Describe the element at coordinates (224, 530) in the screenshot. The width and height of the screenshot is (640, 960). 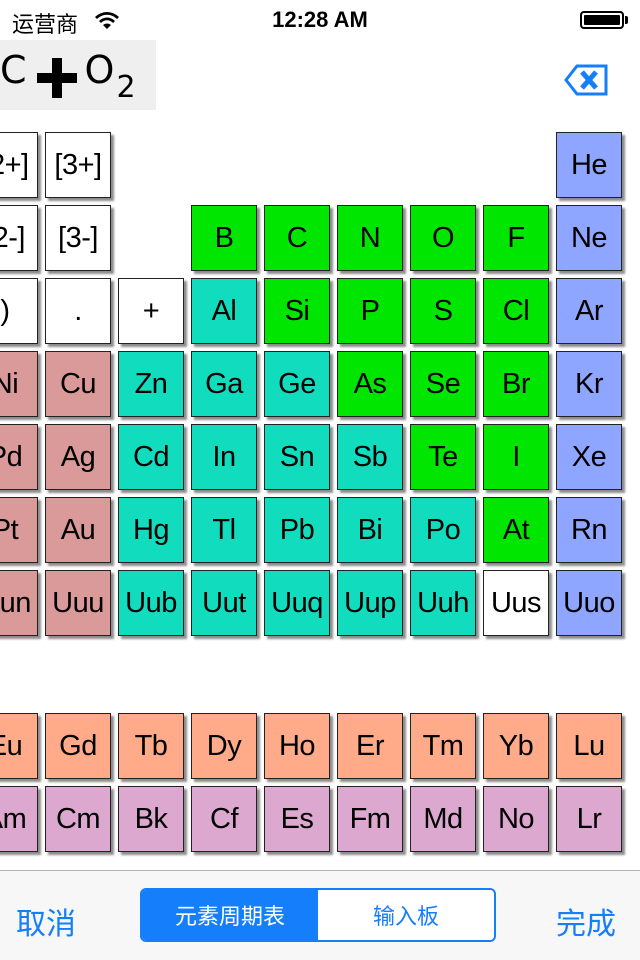
I see `element-key-Tl: Tl` at that location.